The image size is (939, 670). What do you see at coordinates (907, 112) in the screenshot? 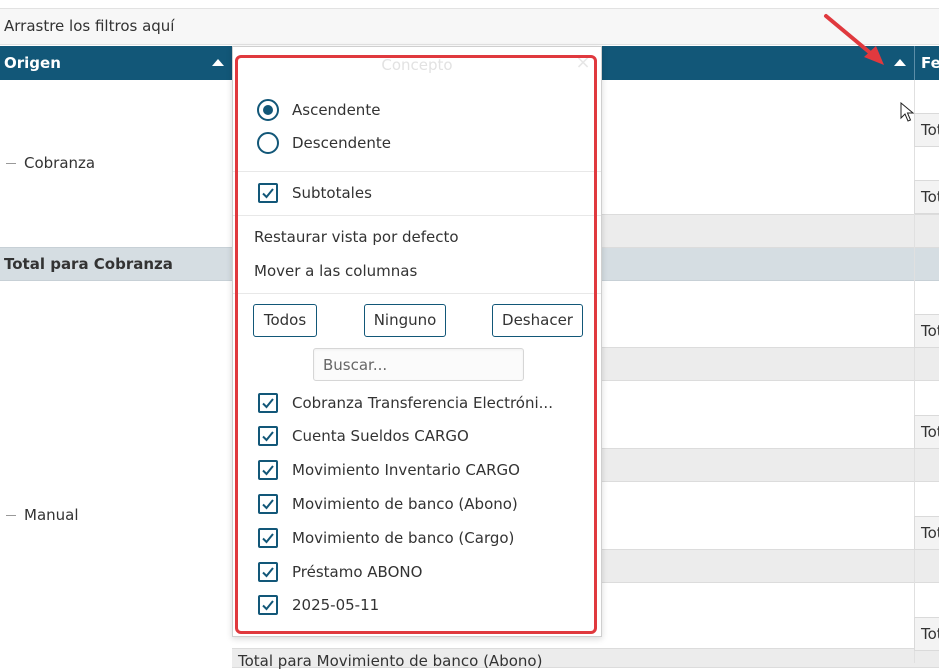
I see `mouse-cursor-icon` at bounding box center [907, 112].